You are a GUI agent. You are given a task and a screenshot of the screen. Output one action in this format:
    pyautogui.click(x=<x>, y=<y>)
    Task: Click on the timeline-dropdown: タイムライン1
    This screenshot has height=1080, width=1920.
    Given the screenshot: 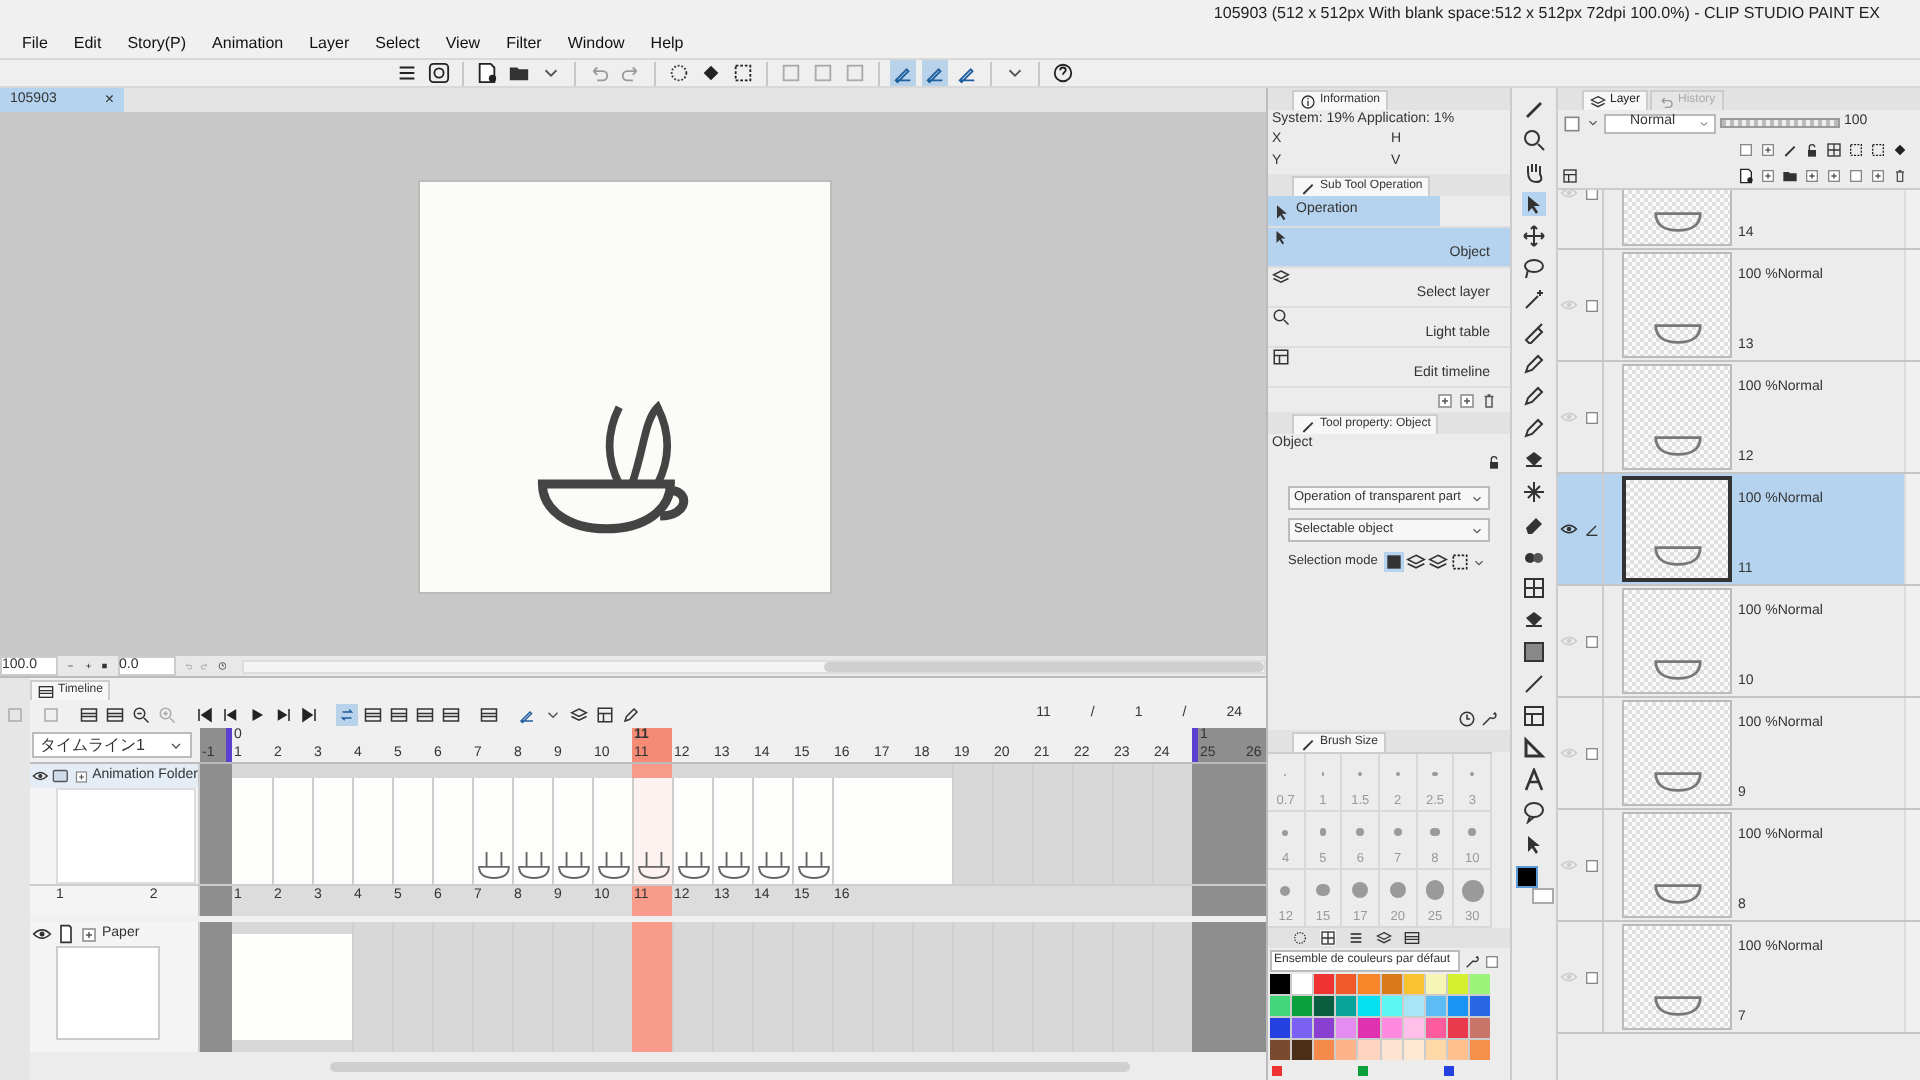 What is the action you would take?
    pyautogui.click(x=112, y=745)
    